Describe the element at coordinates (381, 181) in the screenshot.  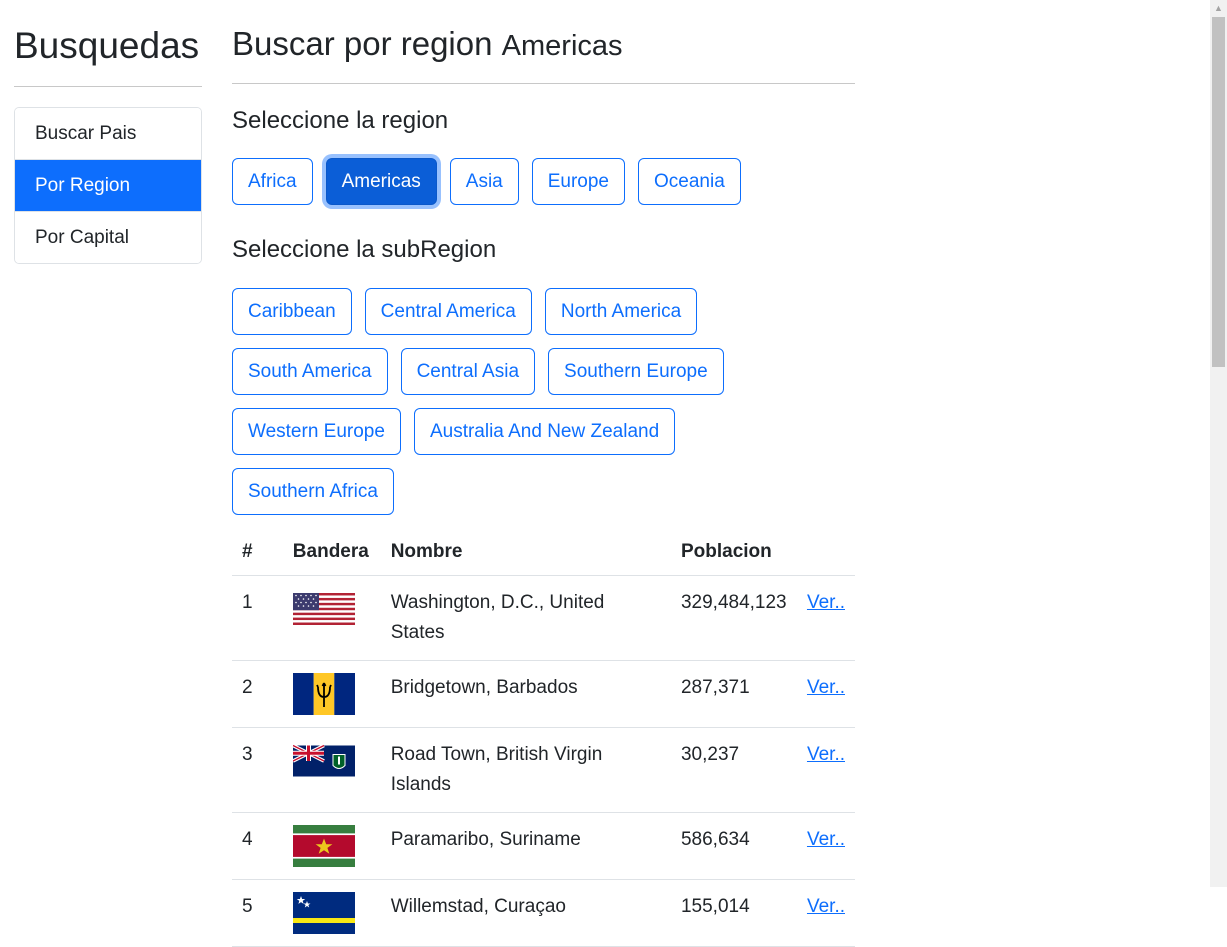
I see `region-button-americas: Americas` at that location.